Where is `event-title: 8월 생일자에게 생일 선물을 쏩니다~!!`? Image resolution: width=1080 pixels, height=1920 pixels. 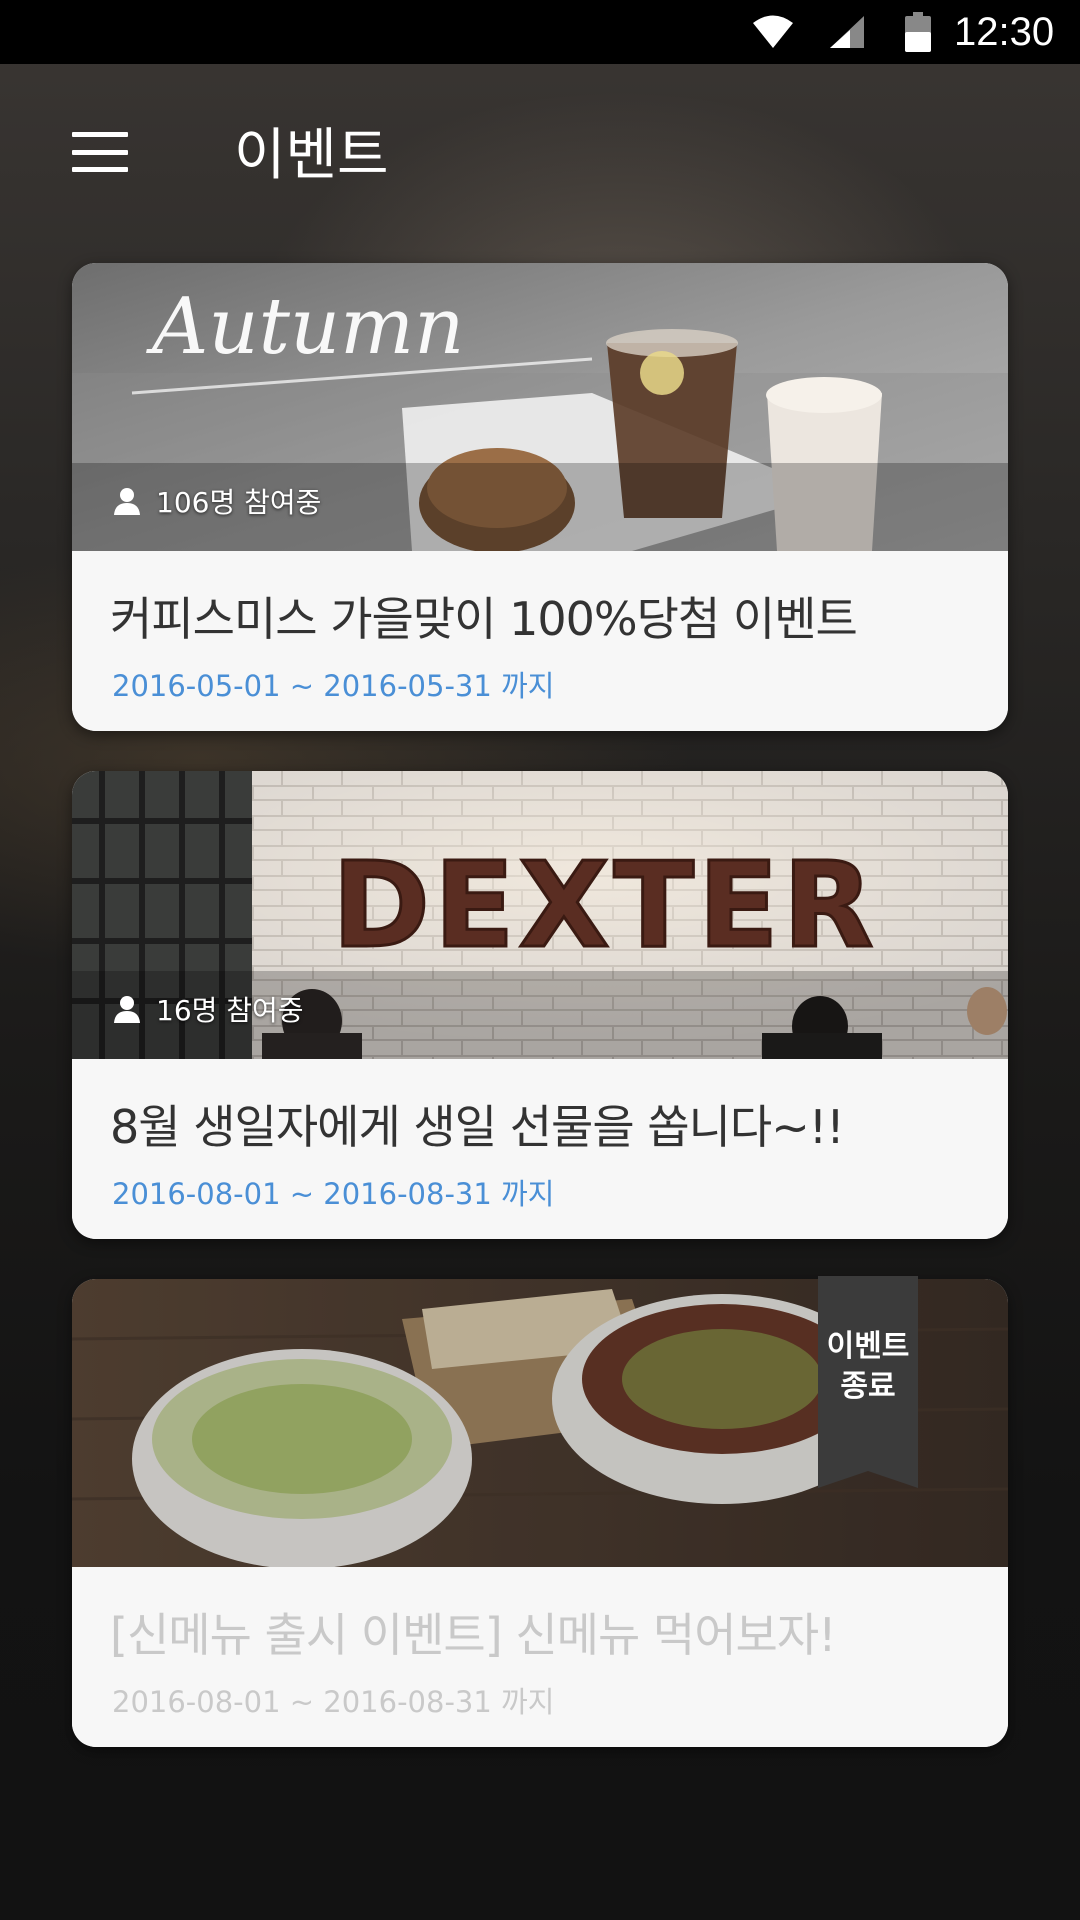 event-title: 8월 생일자에게 생일 선물을 쏩니다~!! is located at coordinates (477, 1127).